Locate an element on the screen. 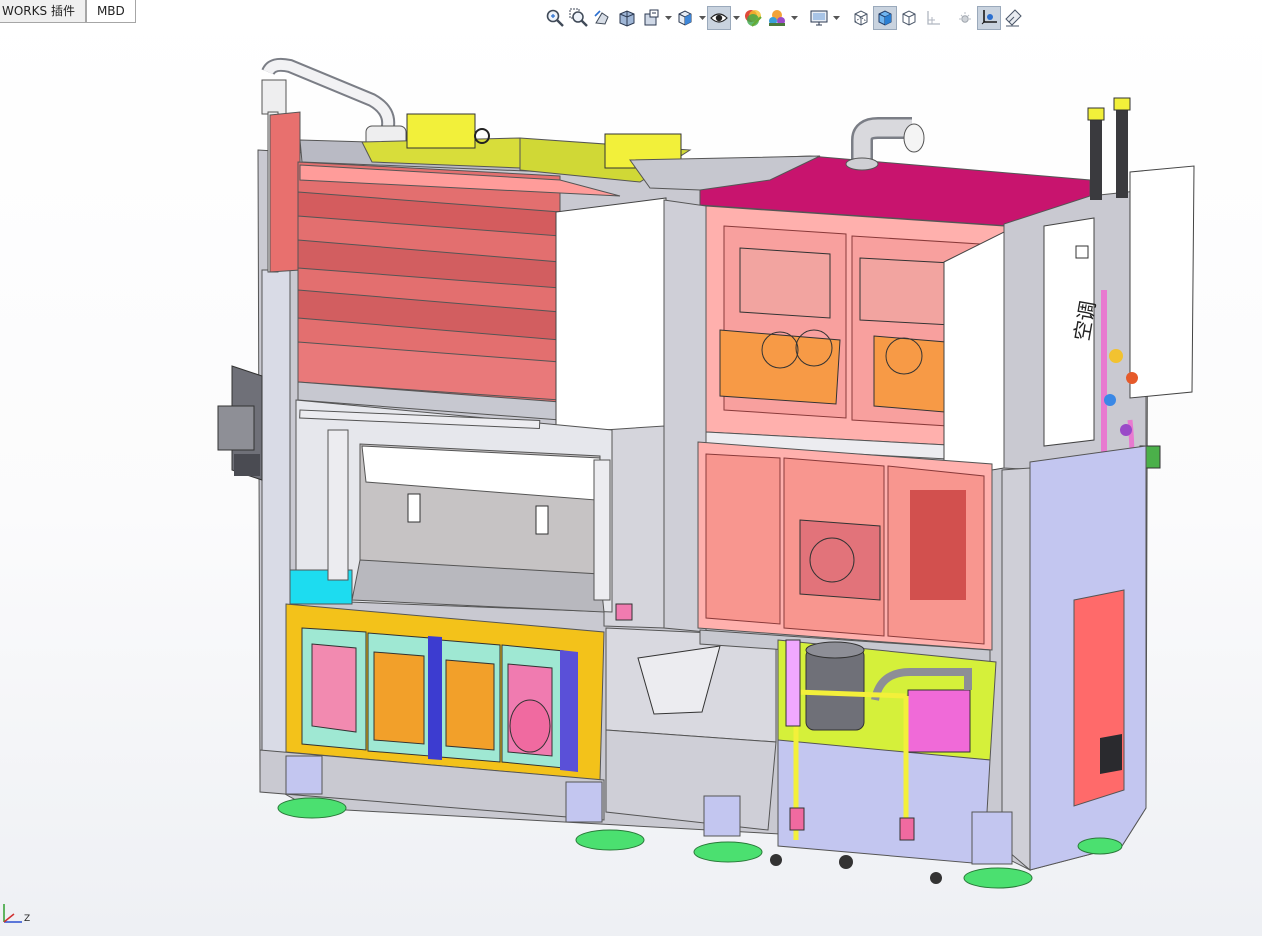 This screenshot has width=1262, height=936. hydraulic-pump-unit is located at coordinates (887, 752).